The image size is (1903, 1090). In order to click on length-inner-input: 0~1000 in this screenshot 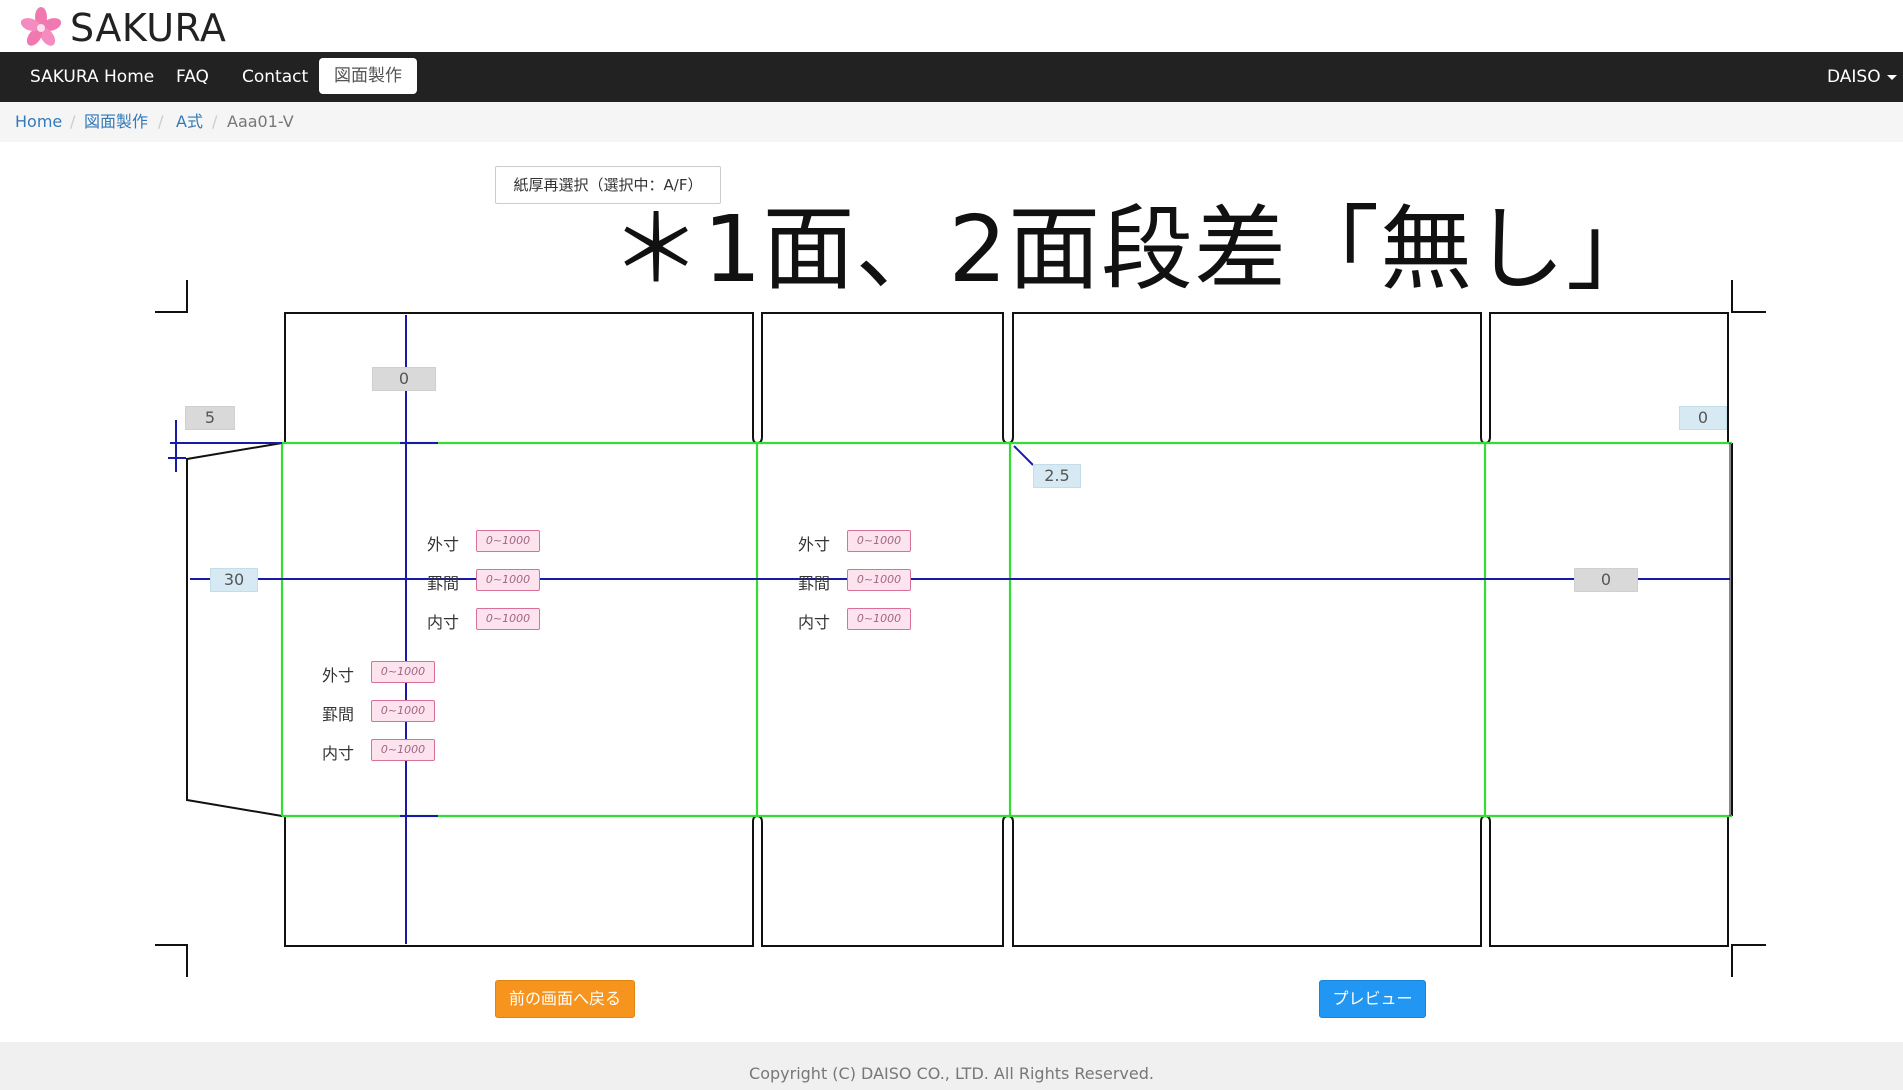, I will do `click(508, 619)`.